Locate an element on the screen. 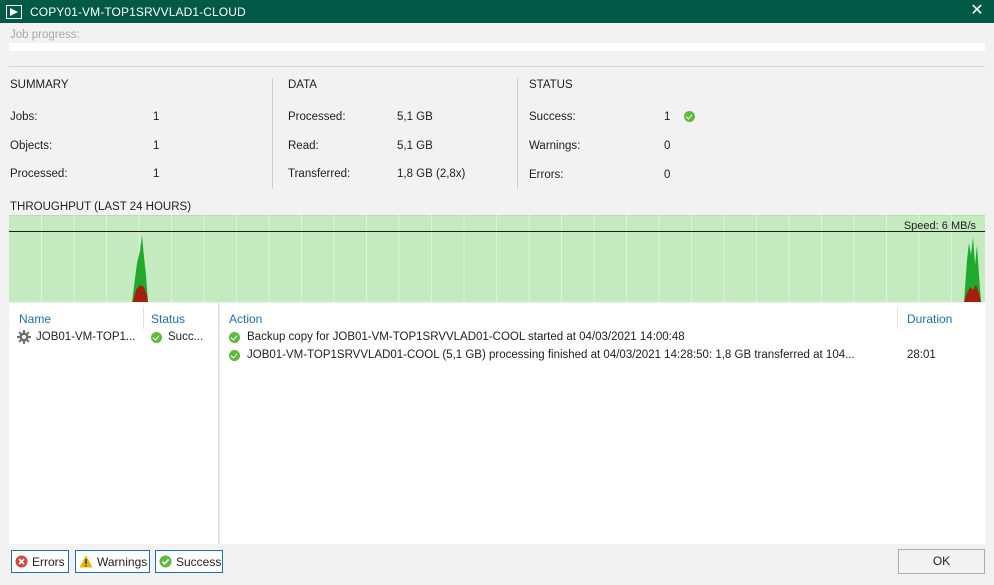 Image resolution: width=994 pixels, height=585 pixels. data-title: DATA is located at coordinates (302, 85).